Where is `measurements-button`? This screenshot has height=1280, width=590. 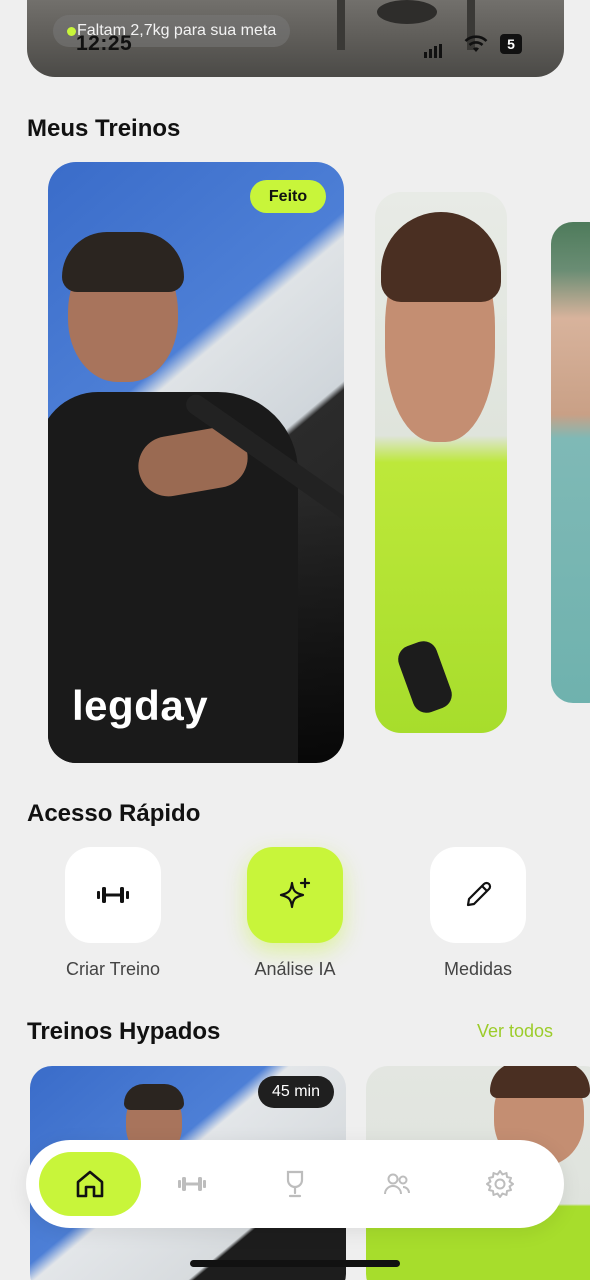
measurements-button is located at coordinates (478, 895).